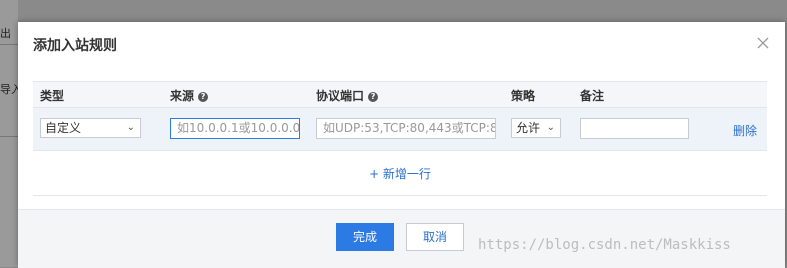  Describe the element at coordinates (365, 237) in the screenshot. I see `confirm-button: 完成` at that location.